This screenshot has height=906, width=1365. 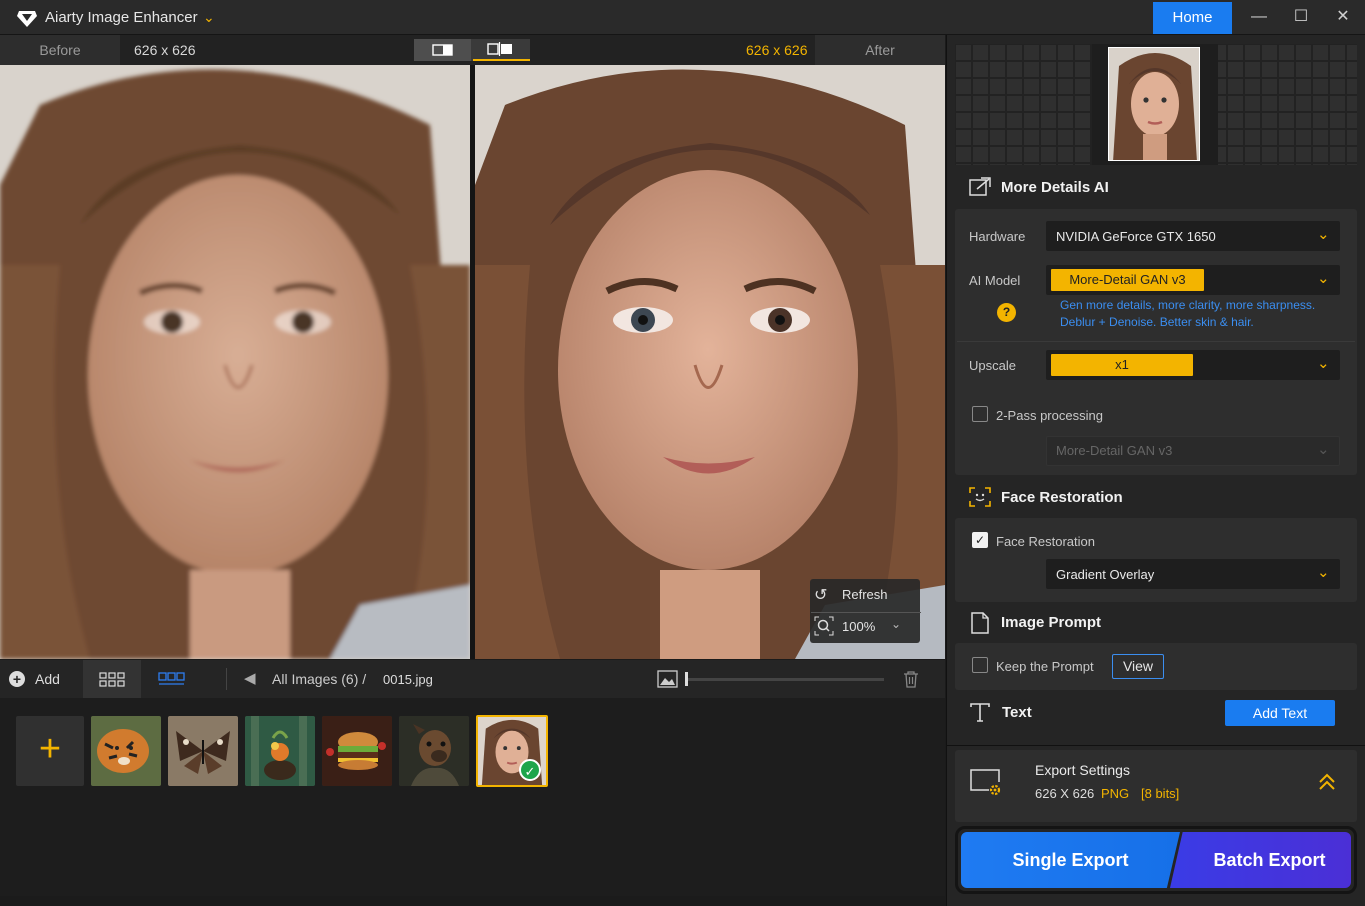 I want to click on ai-model-desc-line-2: Deblur + Denoise. Better skin & hair., so click(x=1157, y=322).